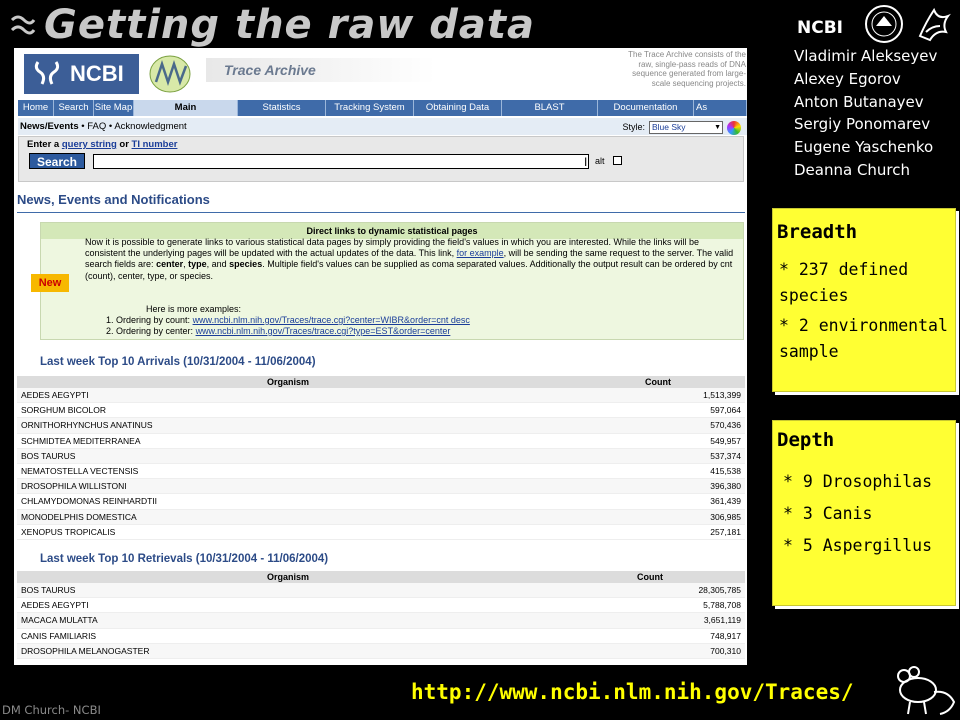 This screenshot has height=720, width=960. What do you see at coordinates (89, 144) in the screenshot?
I see `query-string-link: query string` at bounding box center [89, 144].